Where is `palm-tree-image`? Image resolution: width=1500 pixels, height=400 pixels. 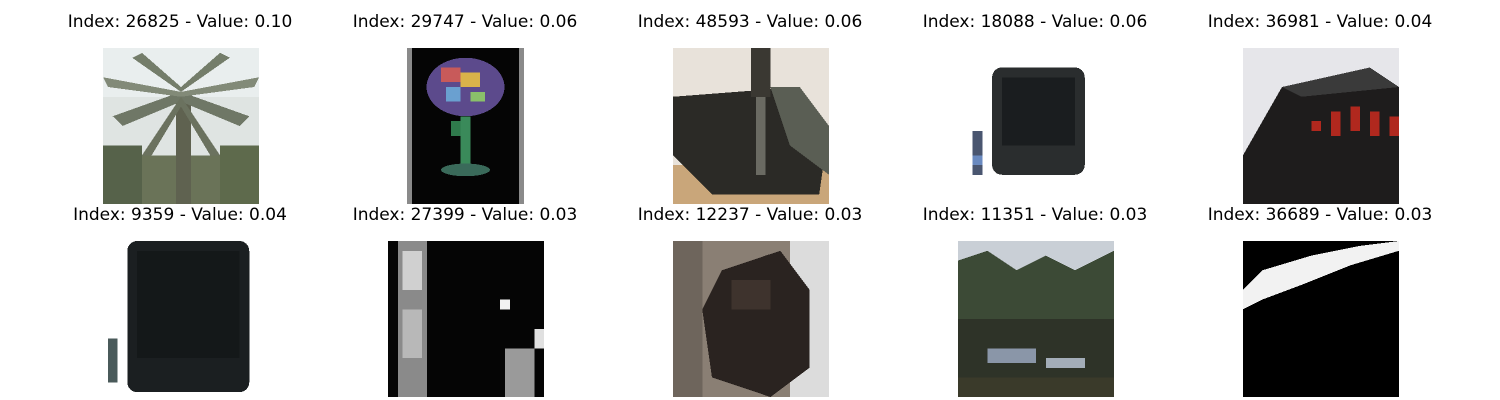 palm-tree-image is located at coordinates (181, 126).